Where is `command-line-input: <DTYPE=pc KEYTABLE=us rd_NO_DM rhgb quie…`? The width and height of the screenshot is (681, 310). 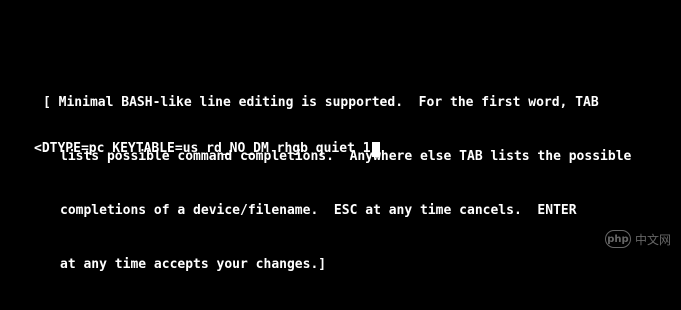 command-line-input: <DTYPE=pc KEYTABLE=us rd_NO_DM rhgb quie… is located at coordinates (207, 149).